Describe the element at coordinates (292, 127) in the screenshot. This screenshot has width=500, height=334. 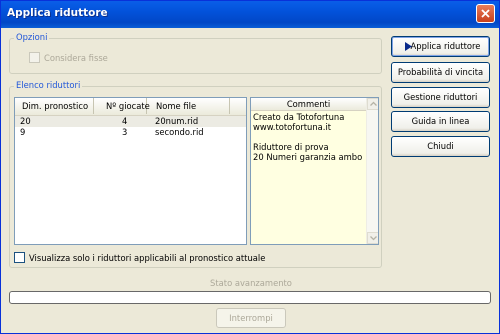
I see `comment-line: www.totofortuna.it` at that location.